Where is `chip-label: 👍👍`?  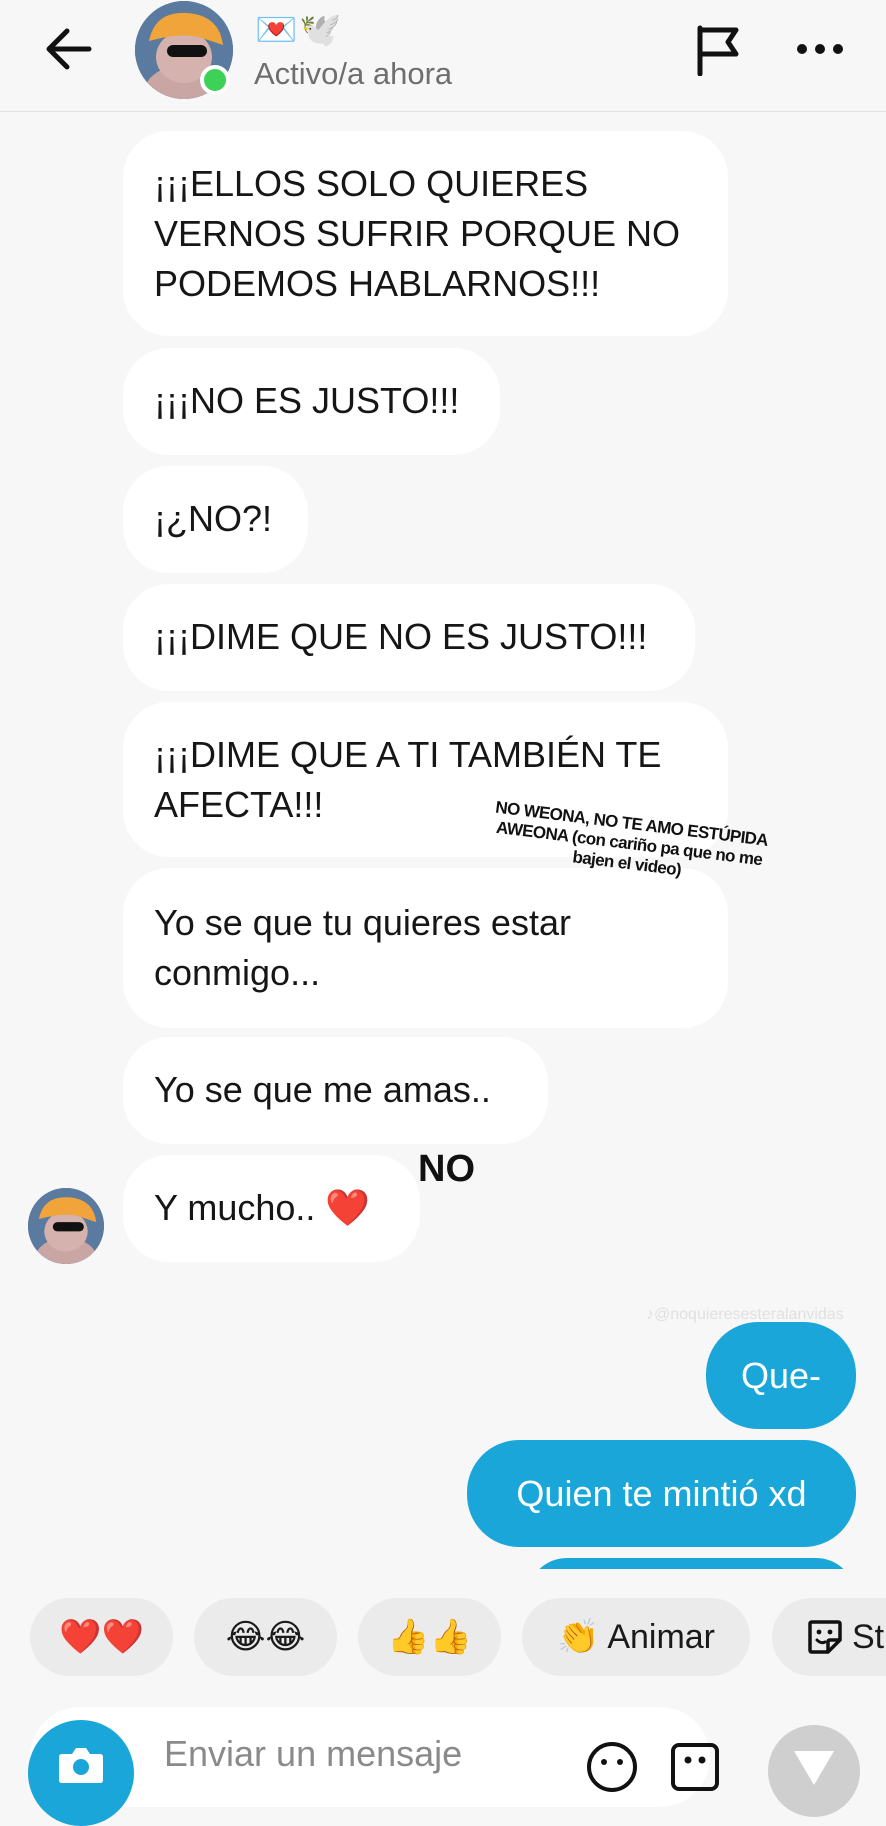
chip-label: 👍👍 is located at coordinates (429, 1637).